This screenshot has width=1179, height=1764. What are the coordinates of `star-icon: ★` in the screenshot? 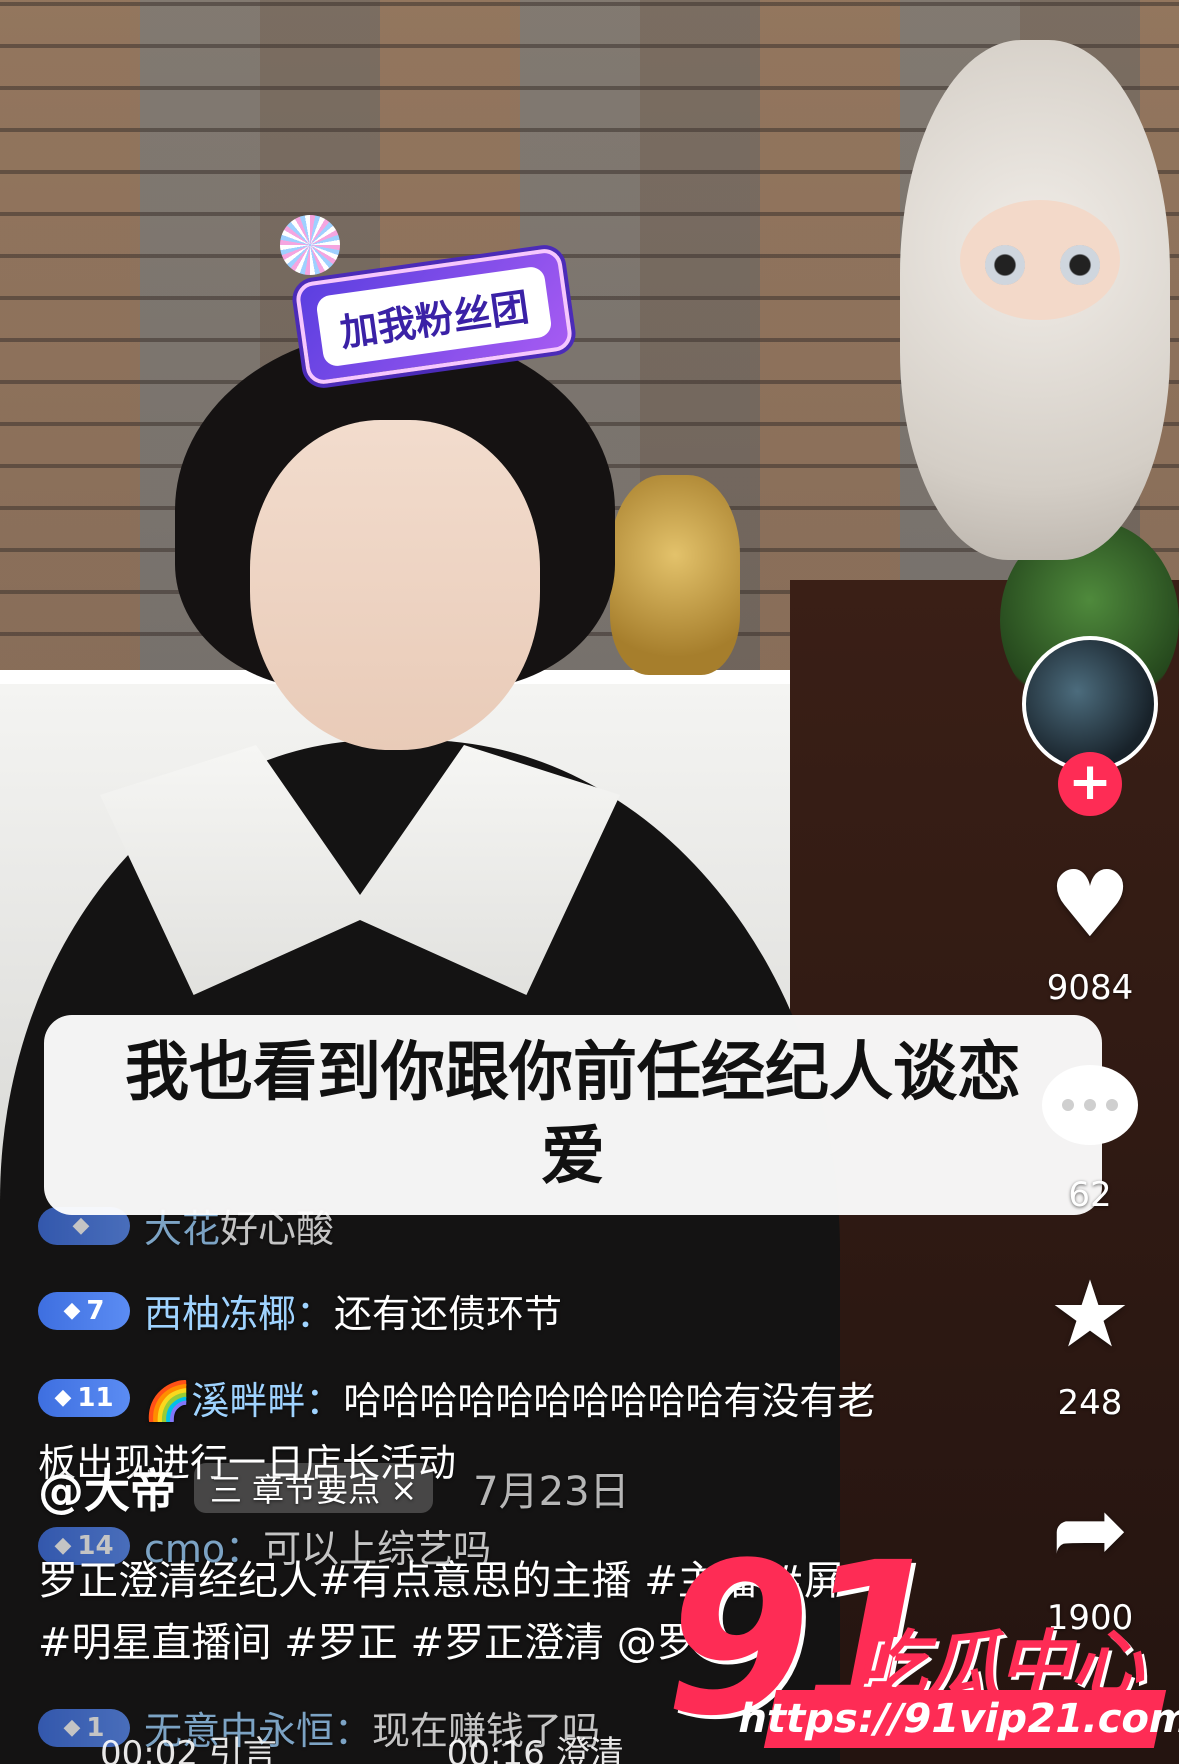 It's located at (1090, 1315).